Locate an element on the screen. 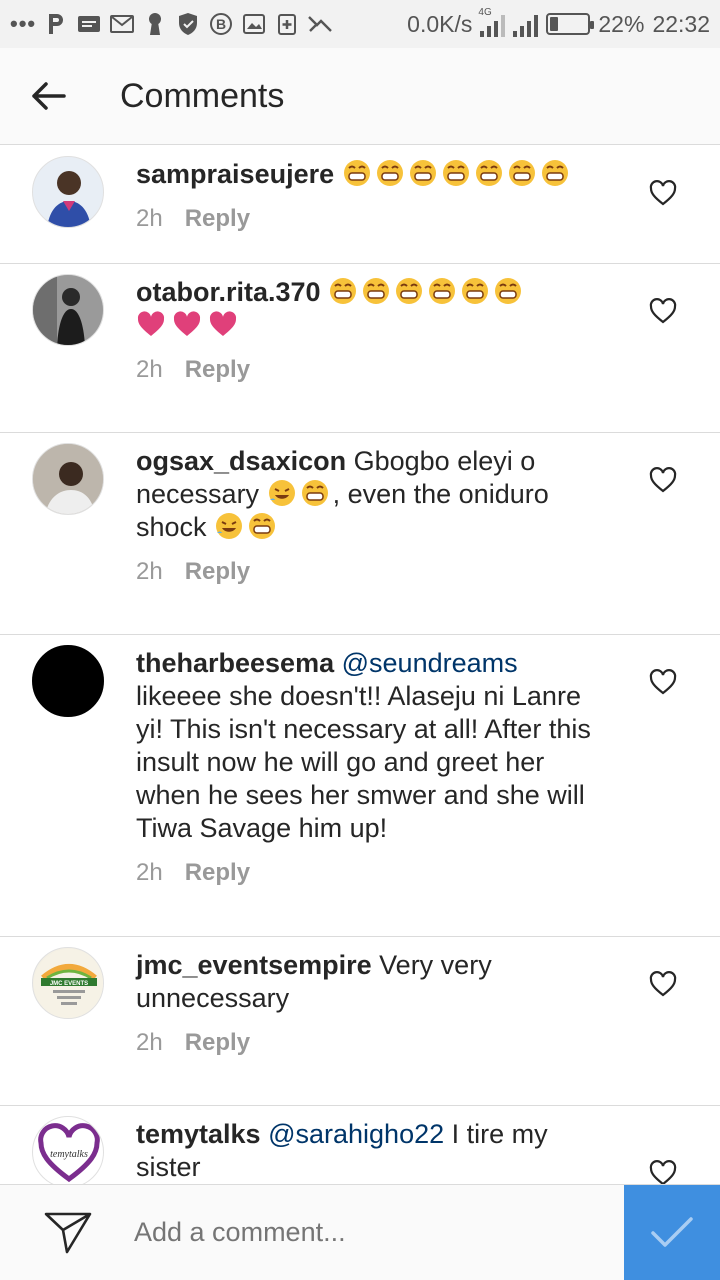  avatar: temytalks is located at coordinates (68, 1150).